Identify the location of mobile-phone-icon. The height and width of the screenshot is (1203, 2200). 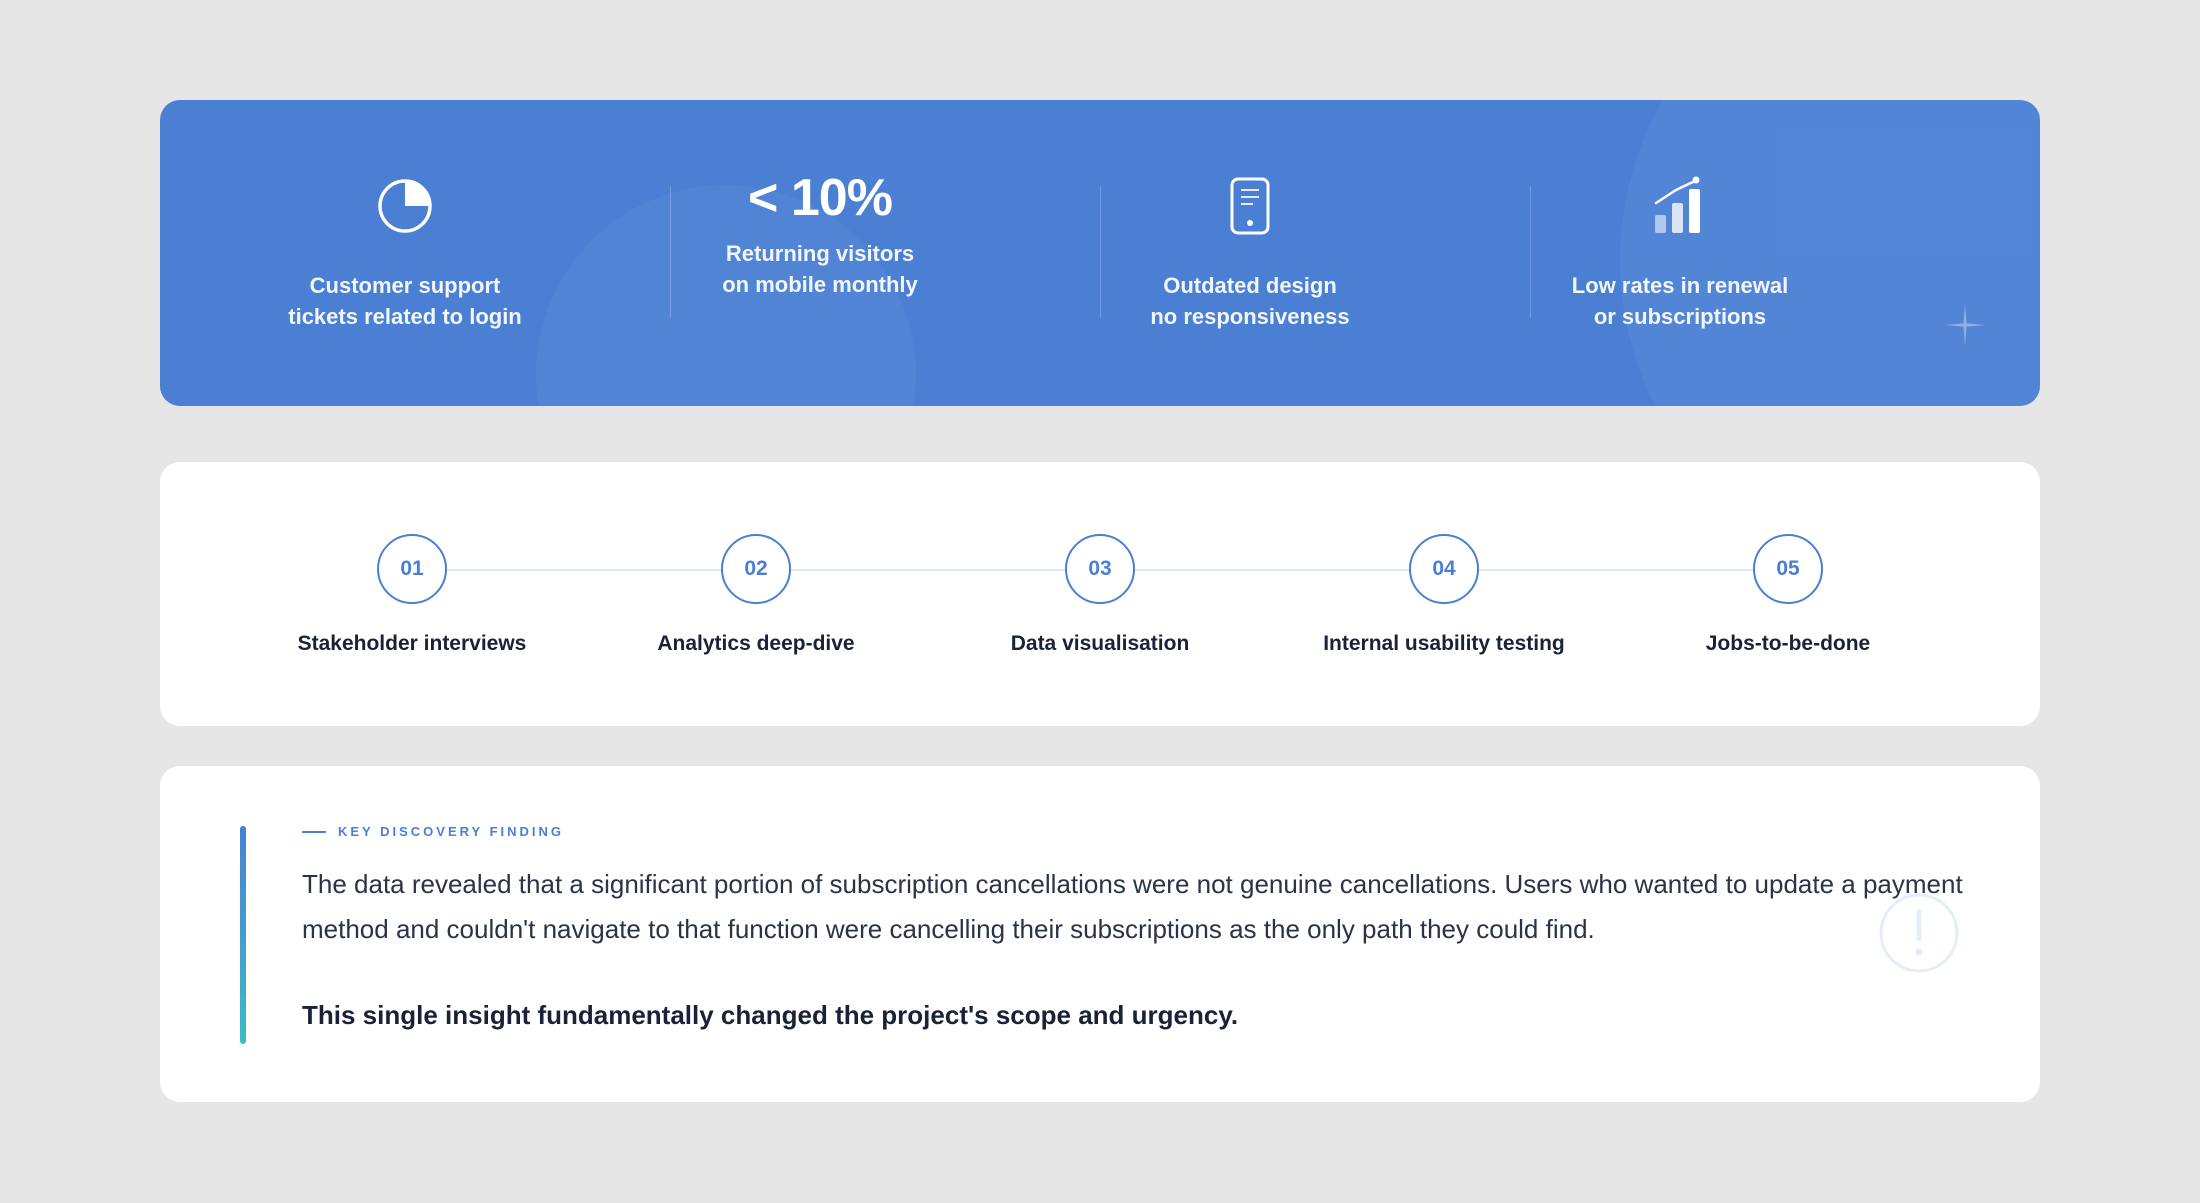
(1250, 208).